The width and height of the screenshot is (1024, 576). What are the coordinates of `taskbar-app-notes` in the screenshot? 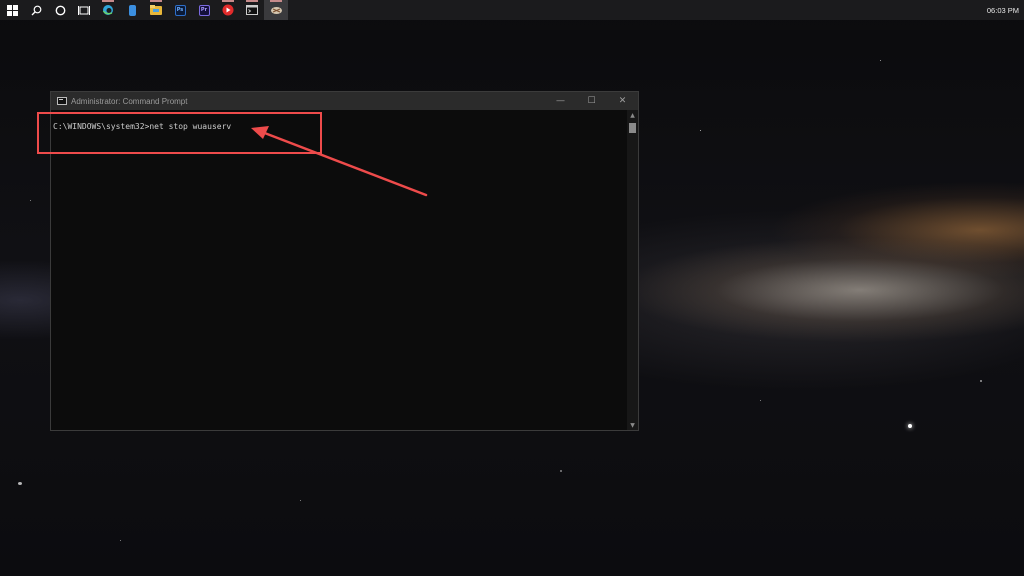 It's located at (132, 10).